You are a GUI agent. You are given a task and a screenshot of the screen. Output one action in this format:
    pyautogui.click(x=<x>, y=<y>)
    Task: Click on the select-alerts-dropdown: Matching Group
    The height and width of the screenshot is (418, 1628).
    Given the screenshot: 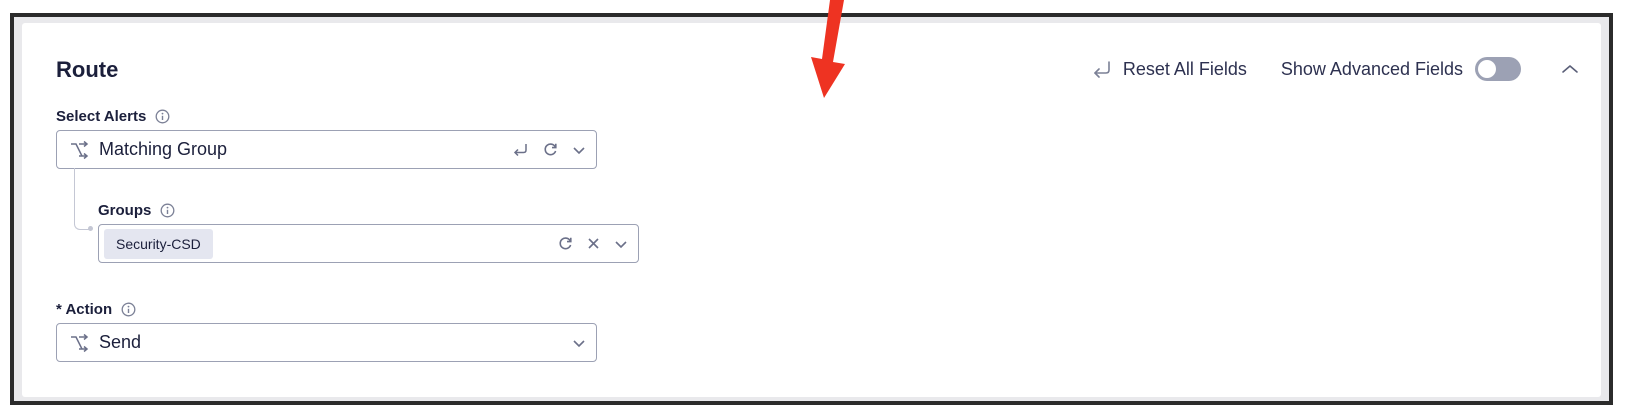 What is the action you would take?
    pyautogui.click(x=326, y=149)
    